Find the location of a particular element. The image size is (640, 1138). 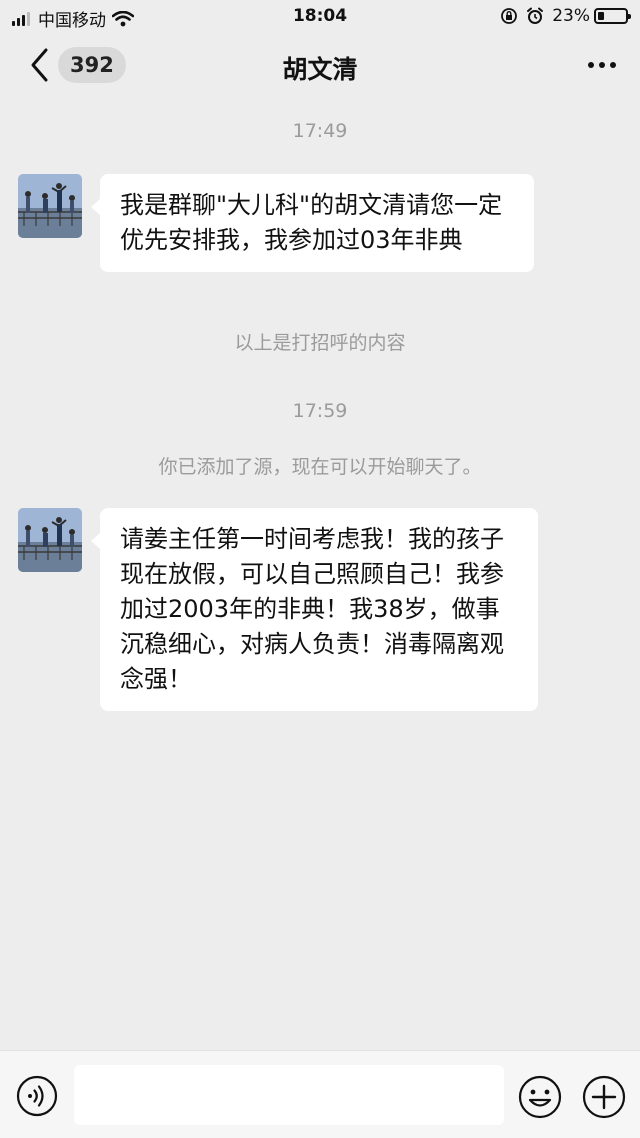

nav-bar: 392 胡文清 is located at coordinates (320, 67).